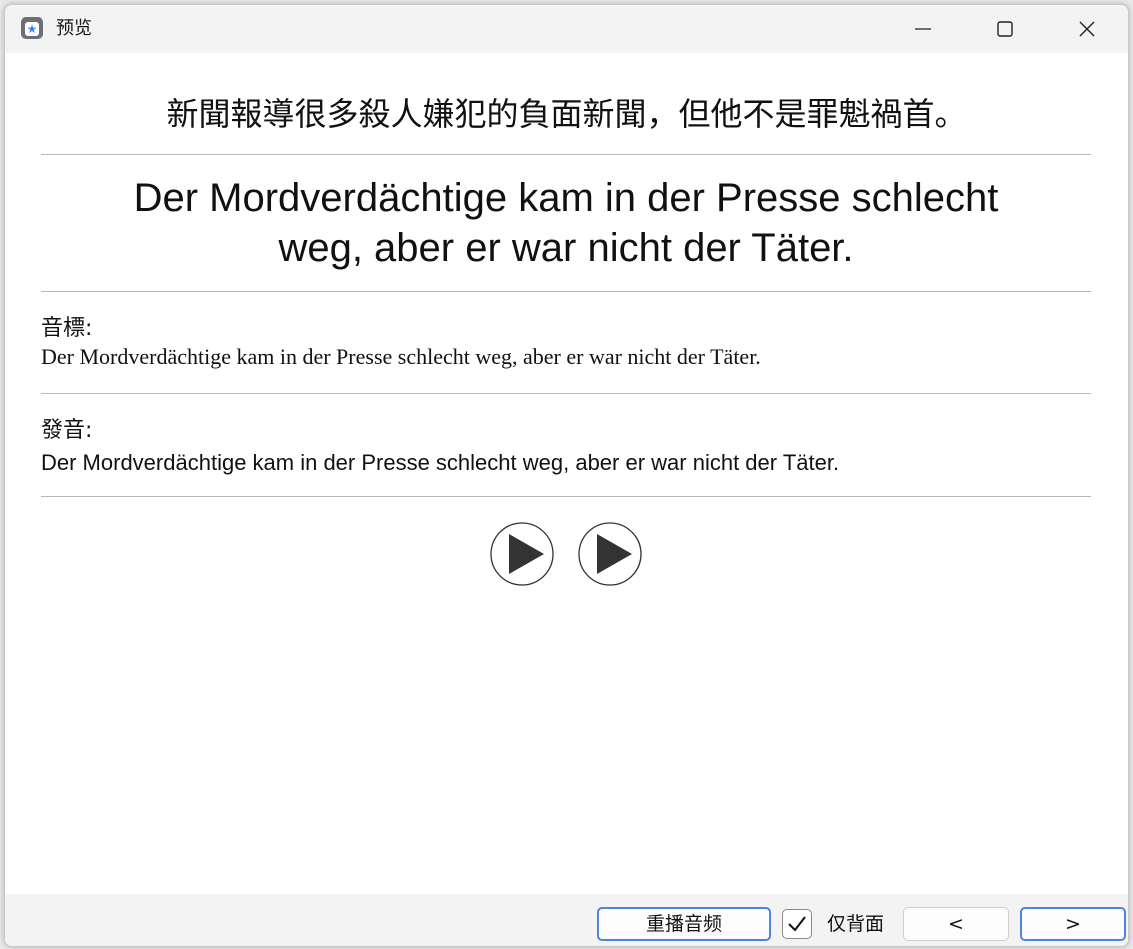  What do you see at coordinates (67, 430) in the screenshot?
I see `pronunciation-label: 發音:` at bounding box center [67, 430].